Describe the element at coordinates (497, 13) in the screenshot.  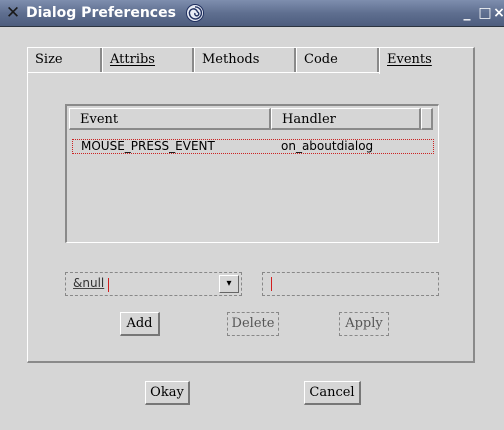
I see `close-button: ×` at that location.